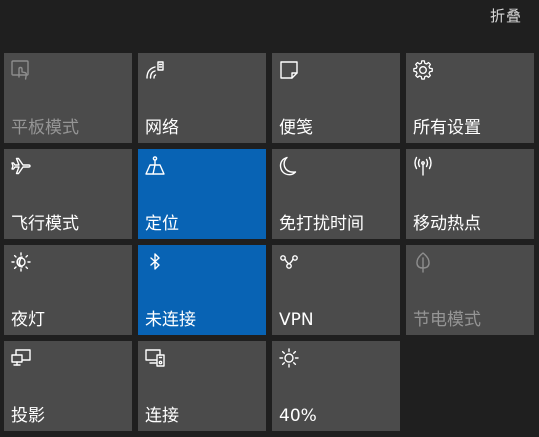 The height and width of the screenshot is (437, 539). What do you see at coordinates (155, 70) in the screenshot?
I see `network-icon` at bounding box center [155, 70].